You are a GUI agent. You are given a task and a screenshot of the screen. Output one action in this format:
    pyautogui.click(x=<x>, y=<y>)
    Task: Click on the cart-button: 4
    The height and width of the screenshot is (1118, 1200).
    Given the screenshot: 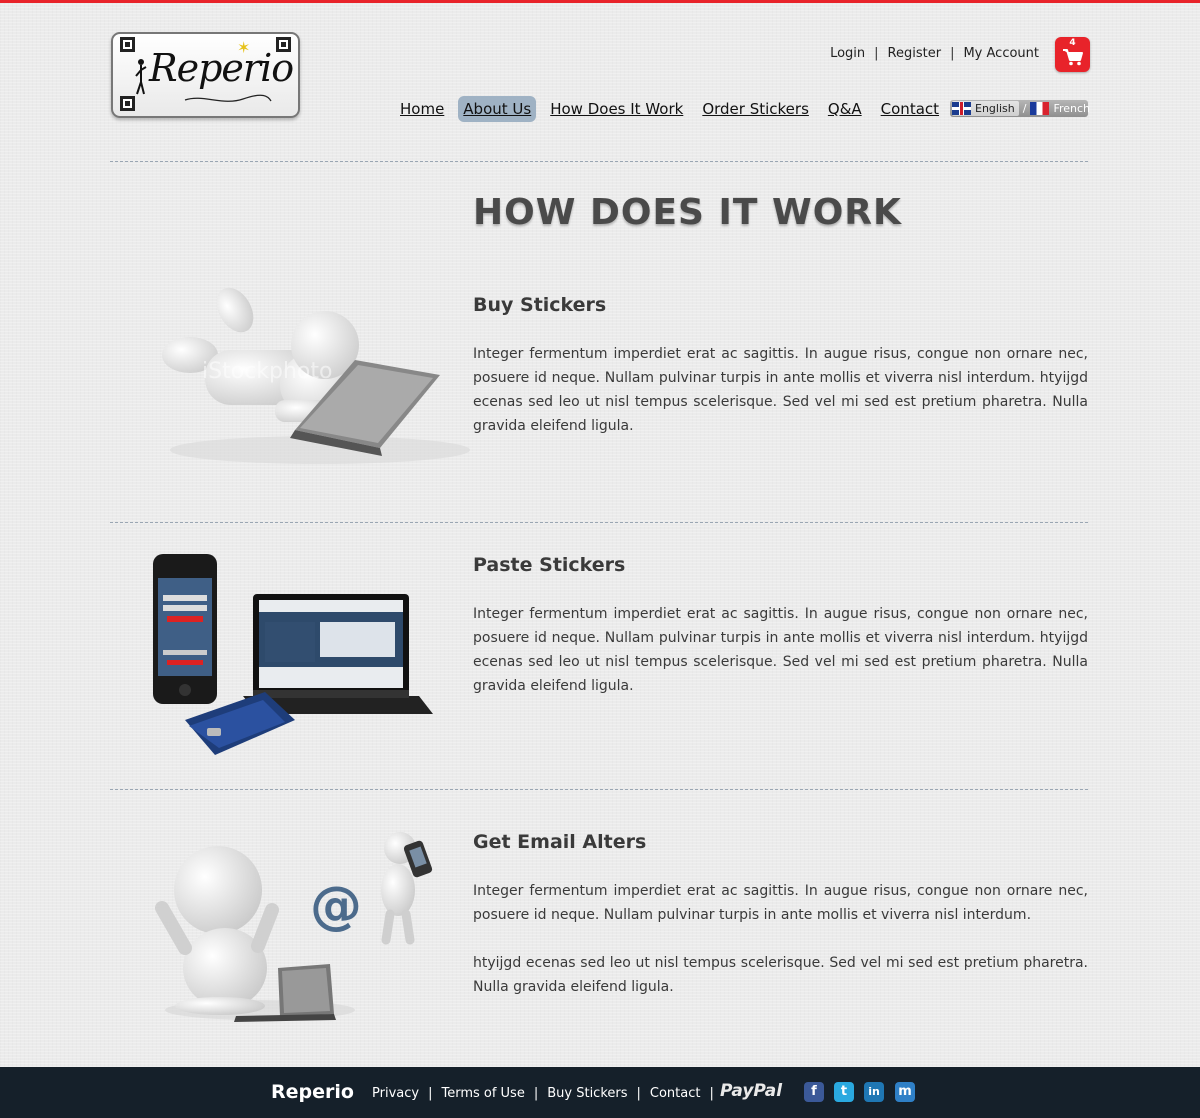 What is the action you would take?
    pyautogui.click(x=1072, y=54)
    